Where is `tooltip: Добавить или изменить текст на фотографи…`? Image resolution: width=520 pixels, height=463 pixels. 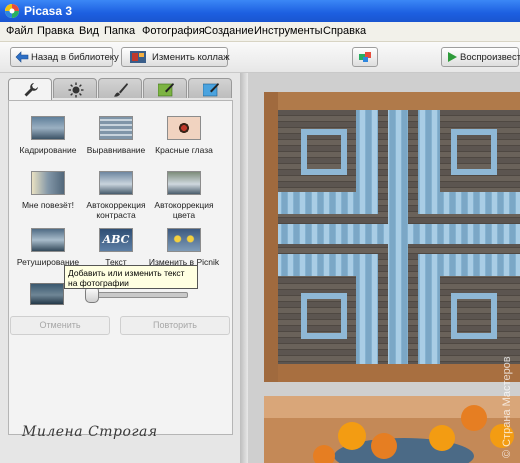
tooltip: Добавить или изменить текст на фотографи… is located at coordinates (131, 277).